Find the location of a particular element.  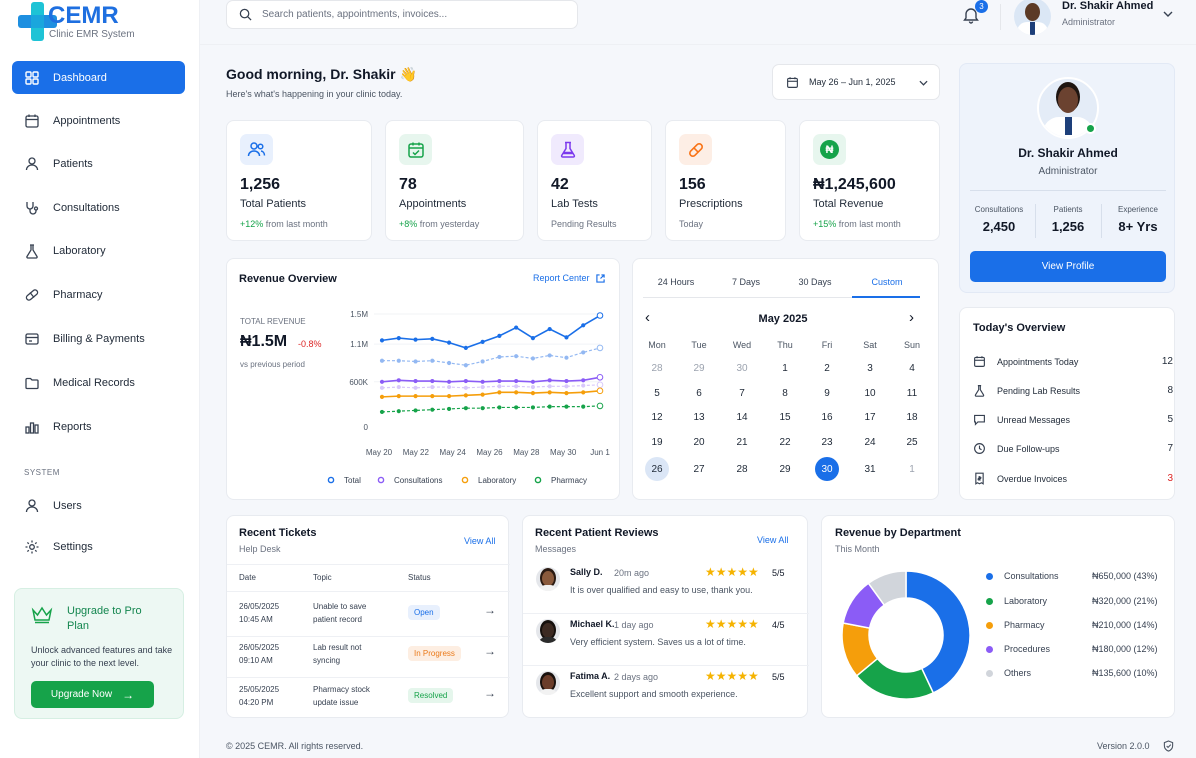

sidebar-item-medical-records: Medical Records is located at coordinates (98, 382).